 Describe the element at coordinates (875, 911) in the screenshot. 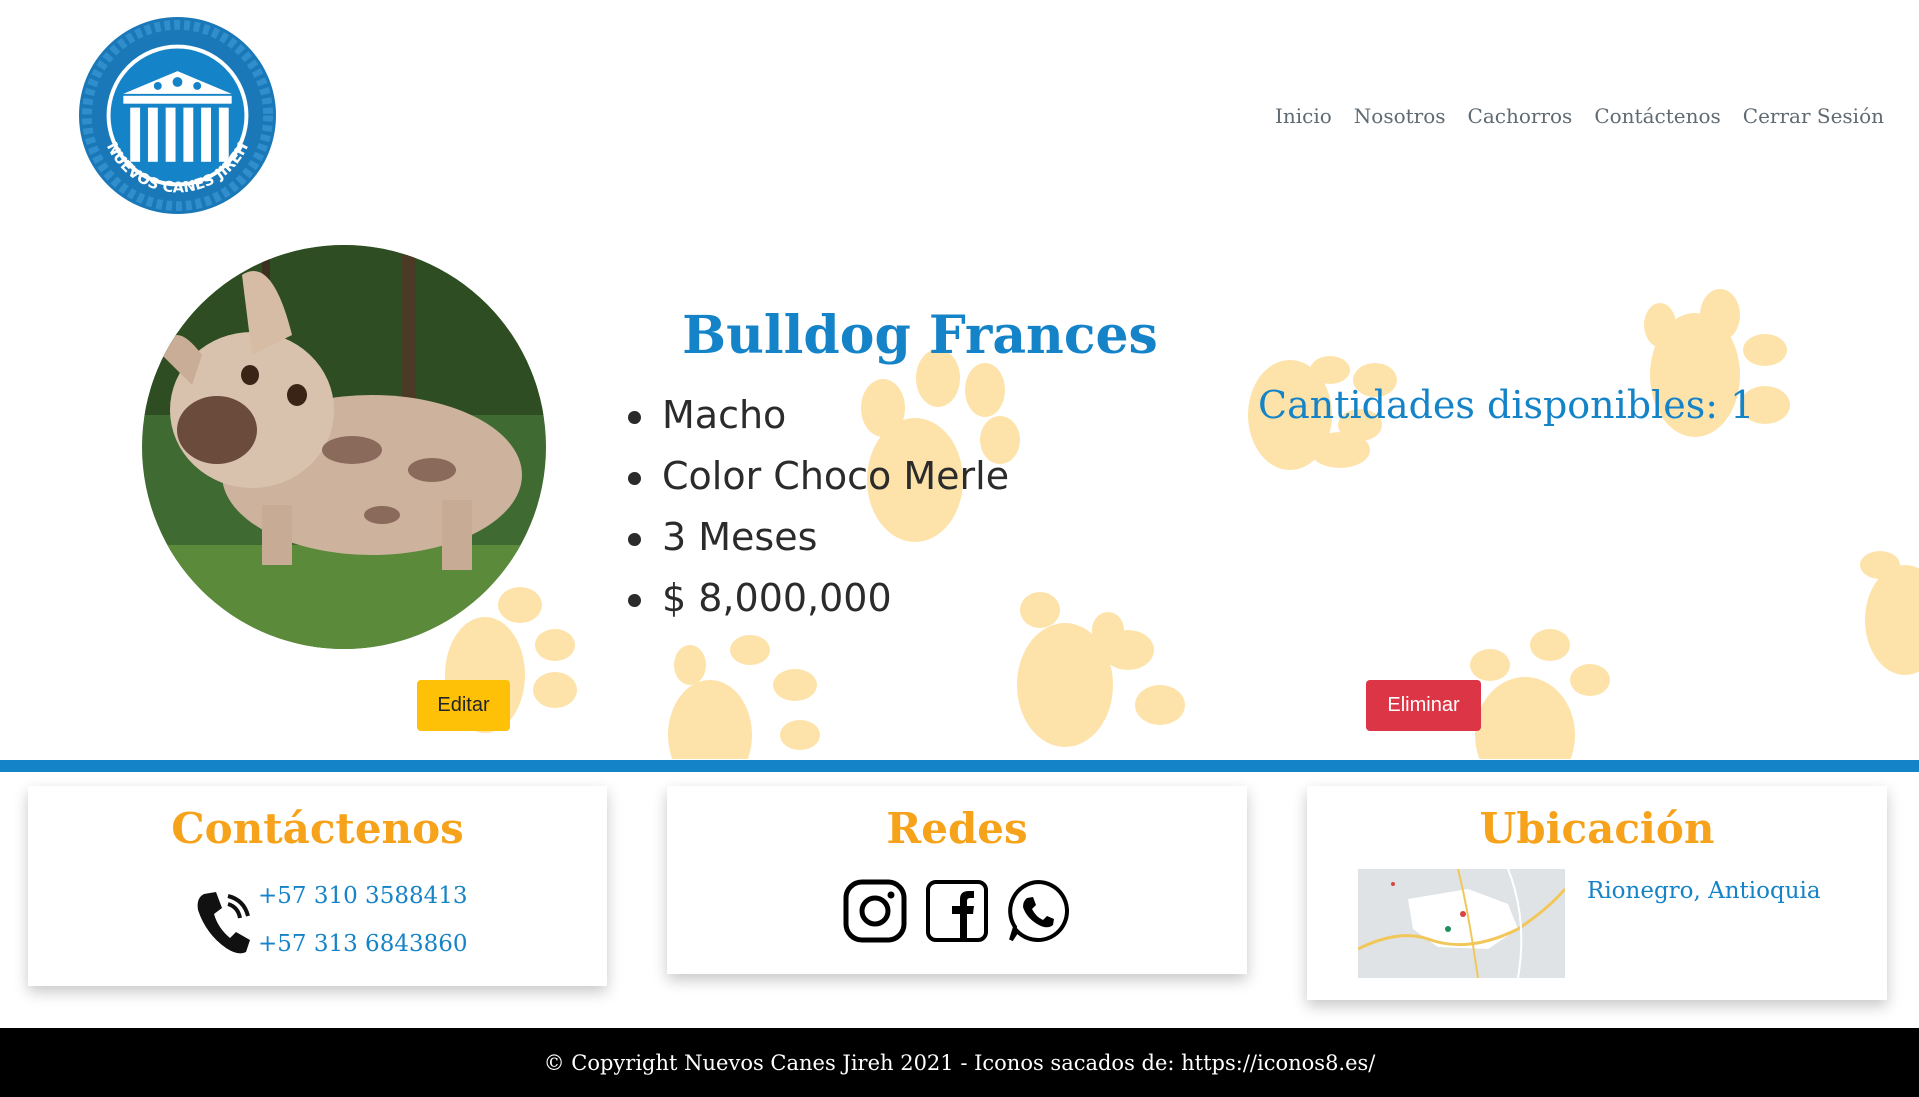

I see `instagram-icon` at that location.